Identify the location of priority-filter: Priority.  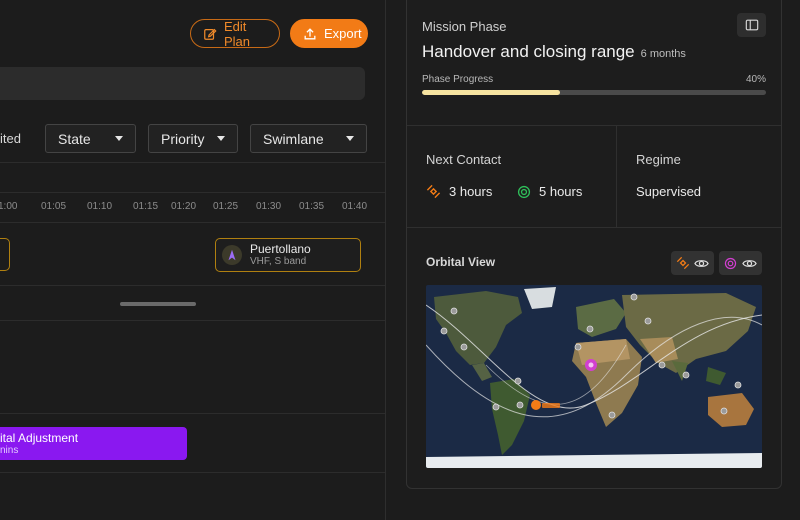
(193, 138).